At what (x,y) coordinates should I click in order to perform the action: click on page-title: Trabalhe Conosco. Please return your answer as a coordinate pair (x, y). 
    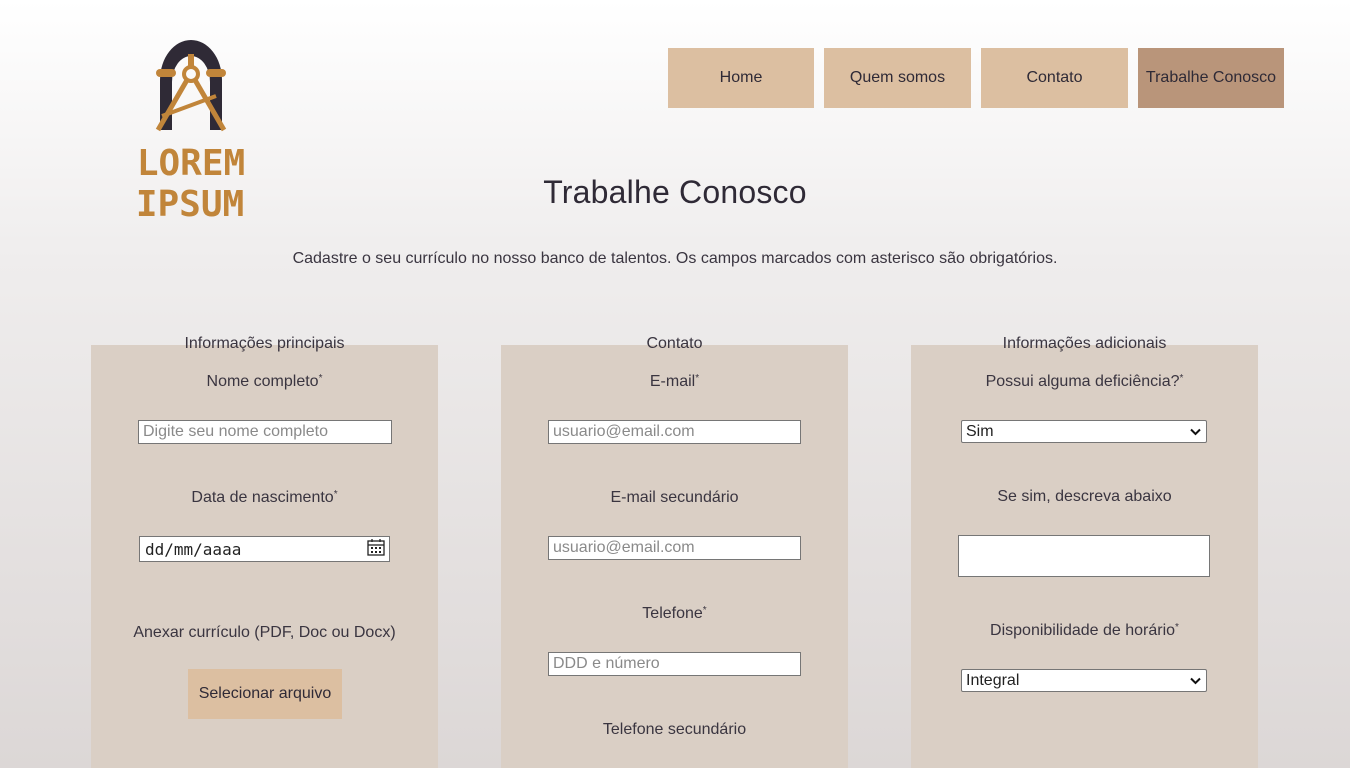
    Looking at the image, I should click on (675, 192).